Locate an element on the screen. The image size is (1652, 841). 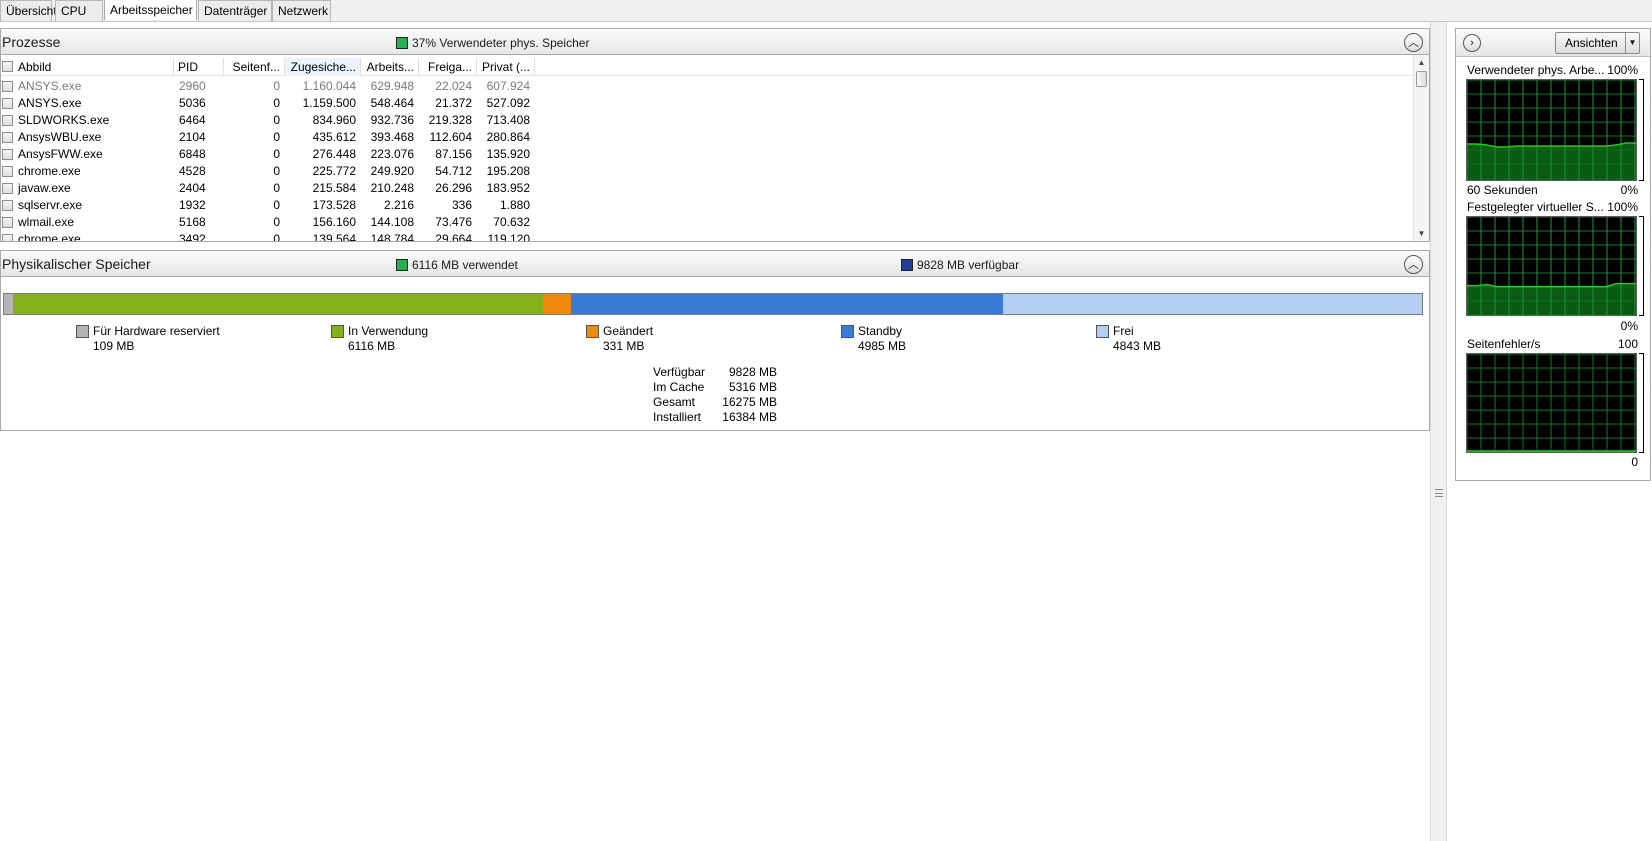
graph-bracket is located at coordinates (1641, 130).